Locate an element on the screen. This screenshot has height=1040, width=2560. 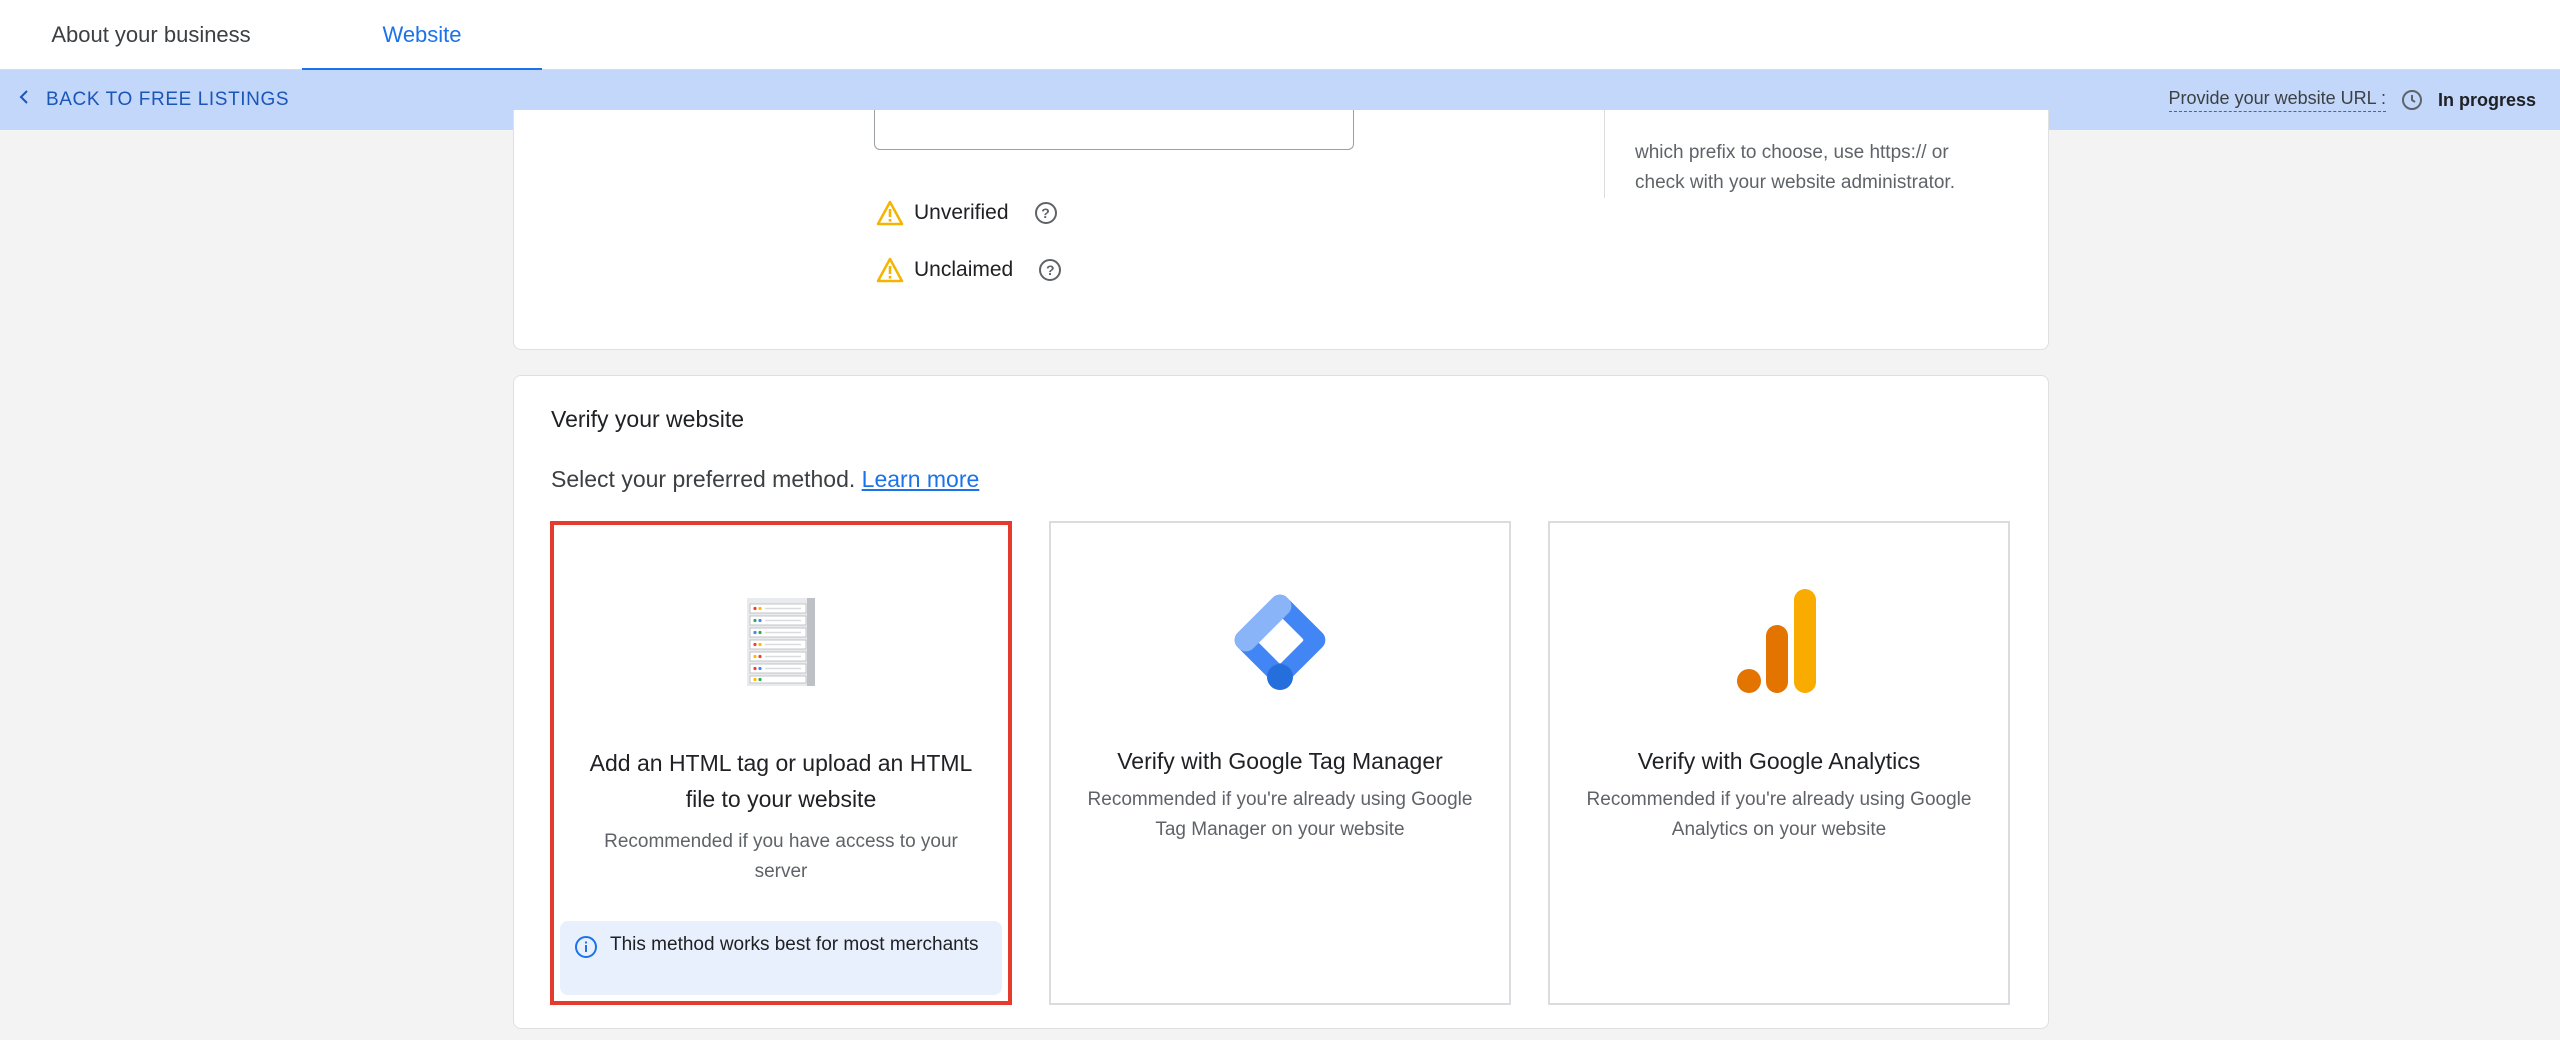
top-tab-bar: About your business Website is located at coordinates (1280, 35).